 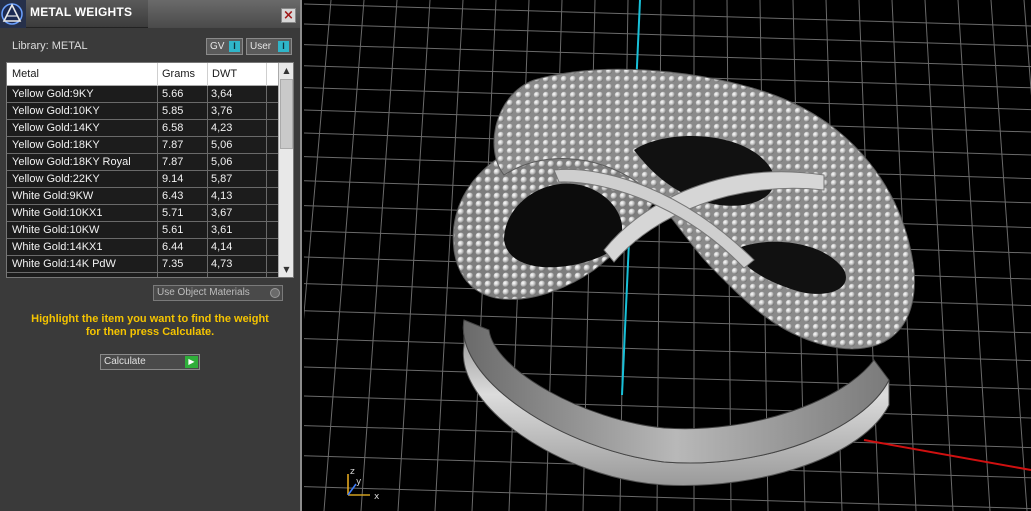 I want to click on dwt-cell: 4,73, so click(x=222, y=264).